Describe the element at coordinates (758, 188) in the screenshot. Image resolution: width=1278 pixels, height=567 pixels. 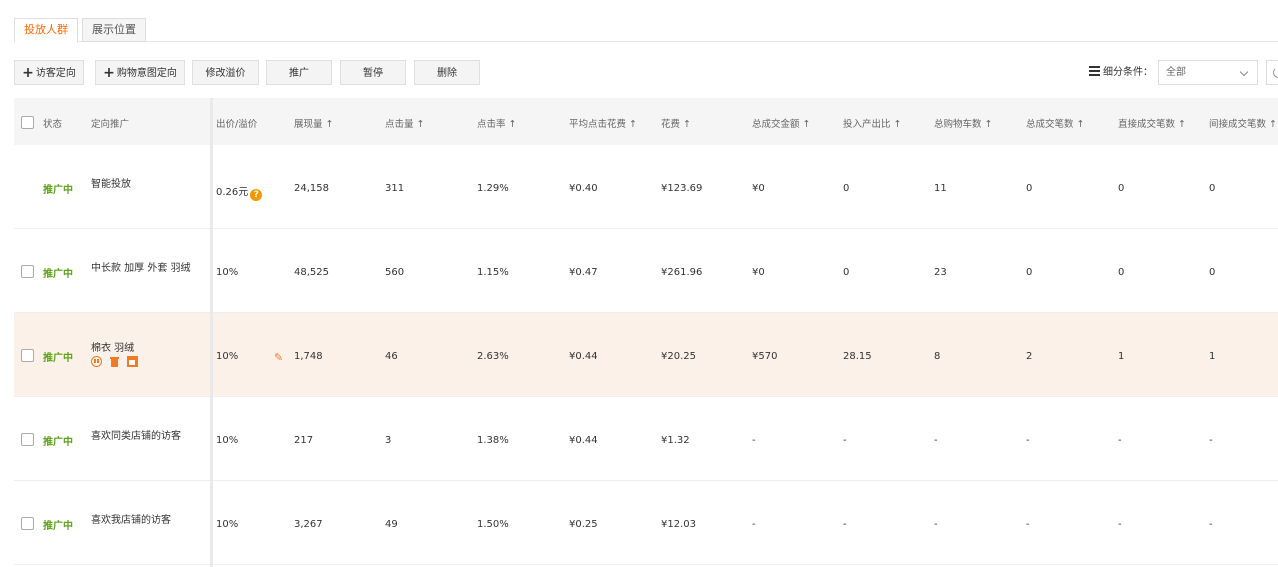
I see `gmv-value: ¥0` at that location.